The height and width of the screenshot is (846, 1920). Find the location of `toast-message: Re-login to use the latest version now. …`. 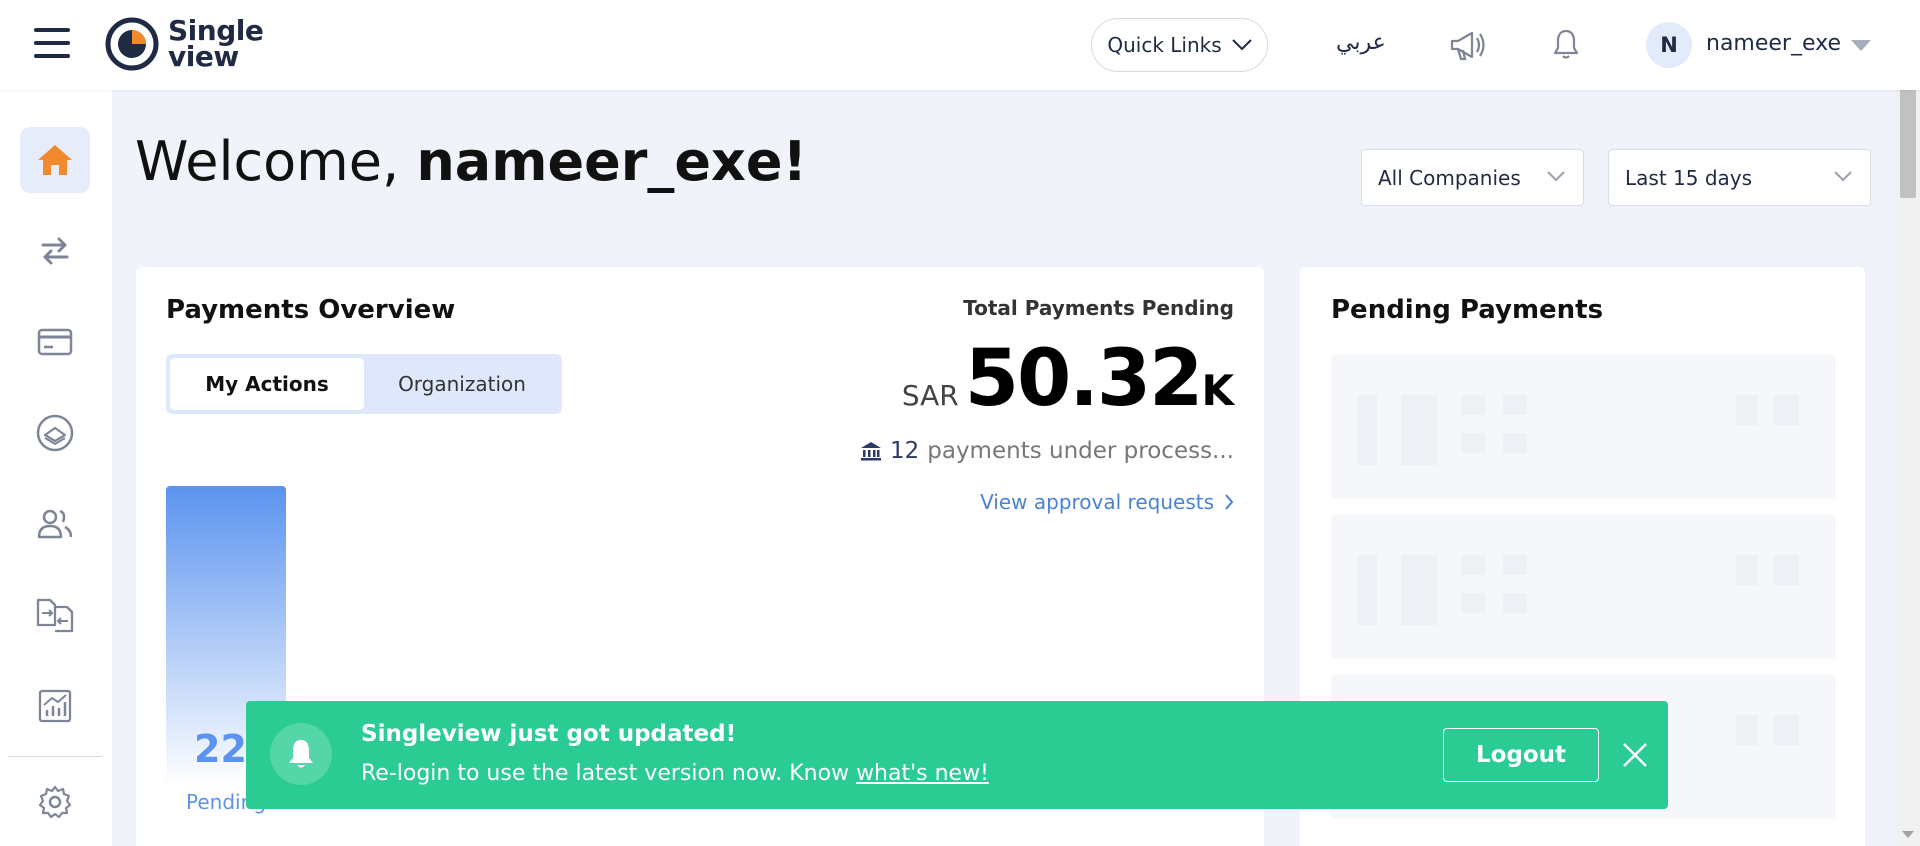

toast-message: Re-login to use the latest version now. … is located at coordinates (675, 773).